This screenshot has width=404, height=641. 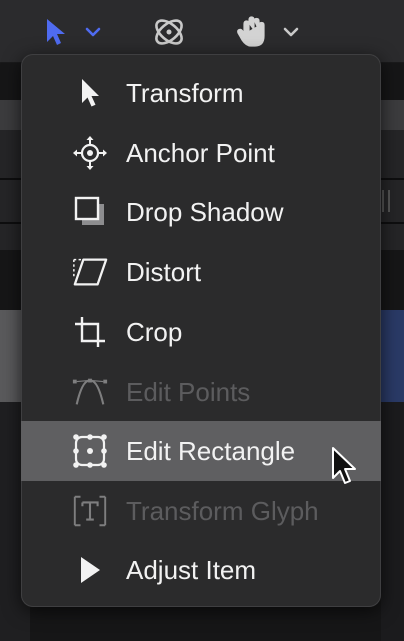 I want to click on menu-item-anchor-point: Anchor Point, so click(x=201, y=153).